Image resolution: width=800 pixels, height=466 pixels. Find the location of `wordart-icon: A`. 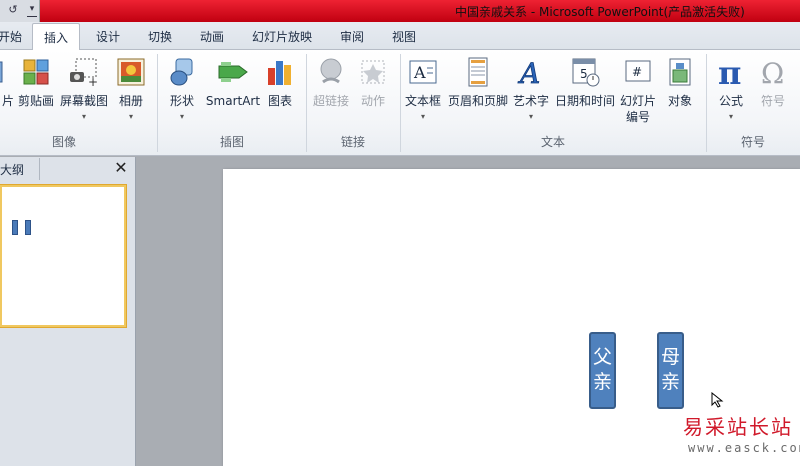

wordart-icon: A is located at coordinates (529, 72).